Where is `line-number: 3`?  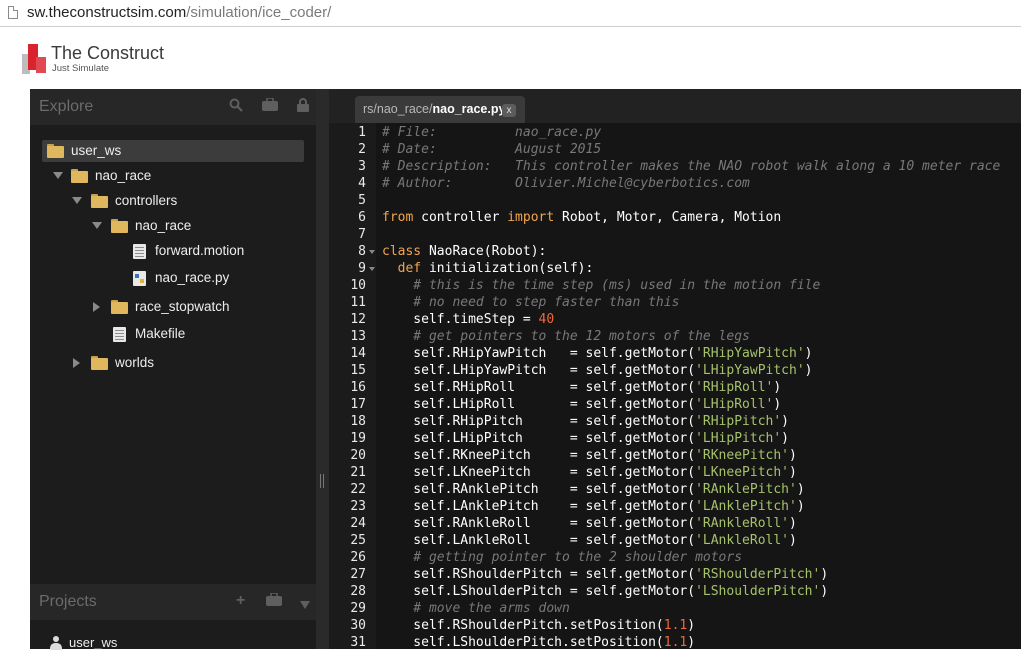 line-number: 3 is located at coordinates (362, 166).